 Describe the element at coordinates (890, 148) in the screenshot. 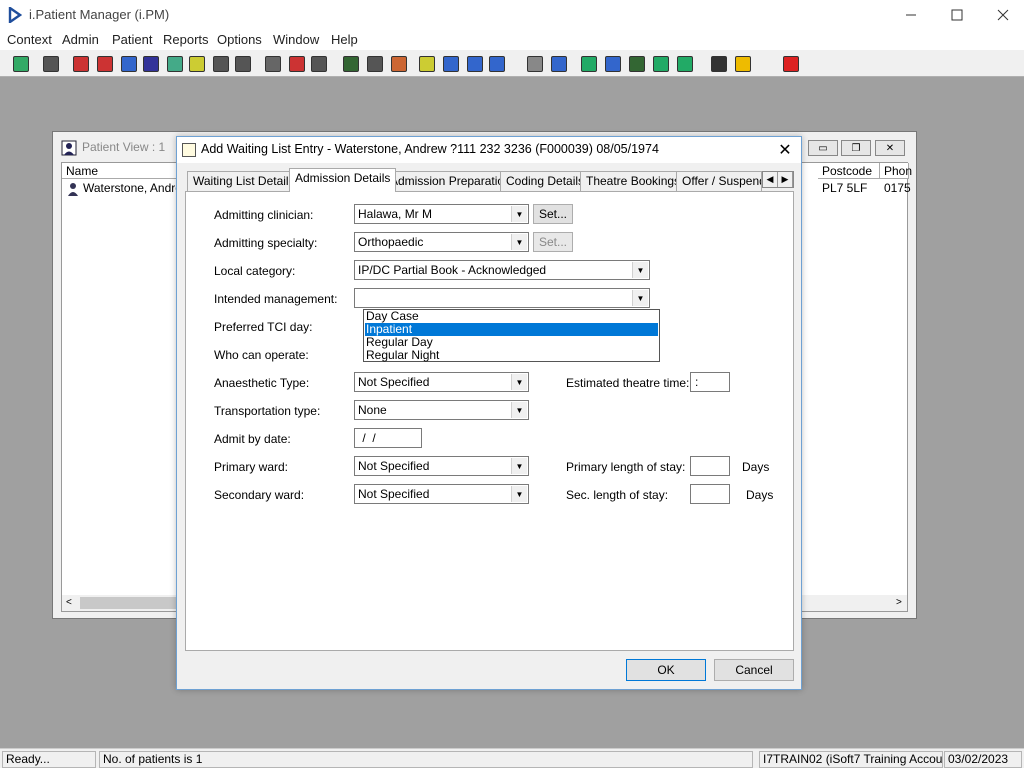

I see `patient-view-close-button: ✕` at that location.